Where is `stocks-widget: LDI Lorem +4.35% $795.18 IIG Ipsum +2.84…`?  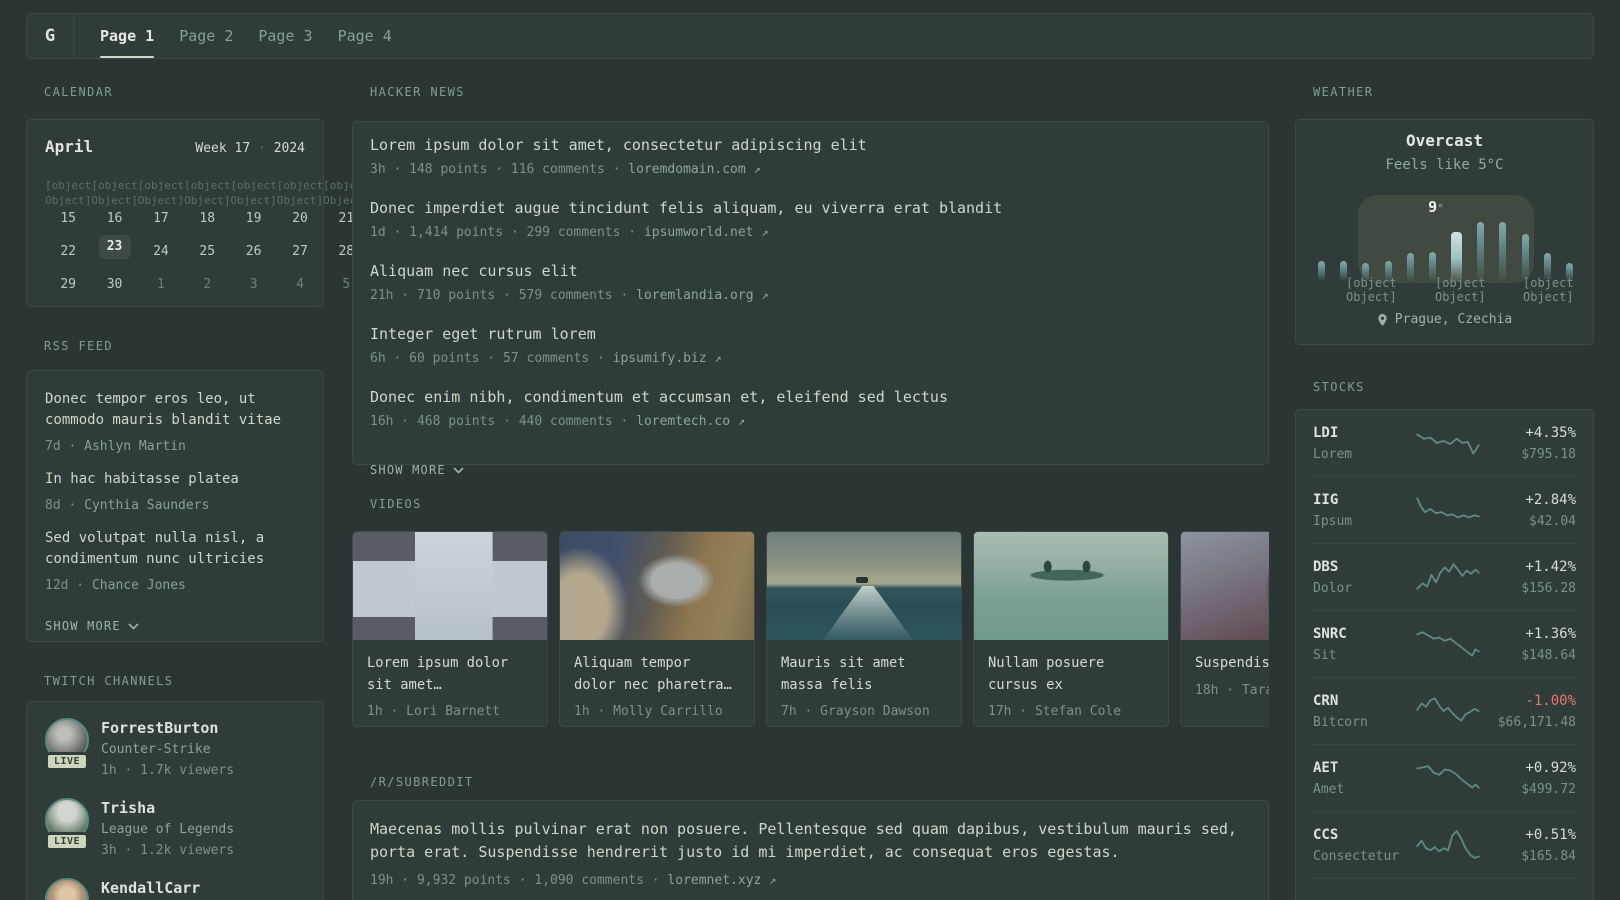 stocks-widget: LDI Lorem +4.35% $795.18 IIG Ipsum +2.84… is located at coordinates (1444, 654).